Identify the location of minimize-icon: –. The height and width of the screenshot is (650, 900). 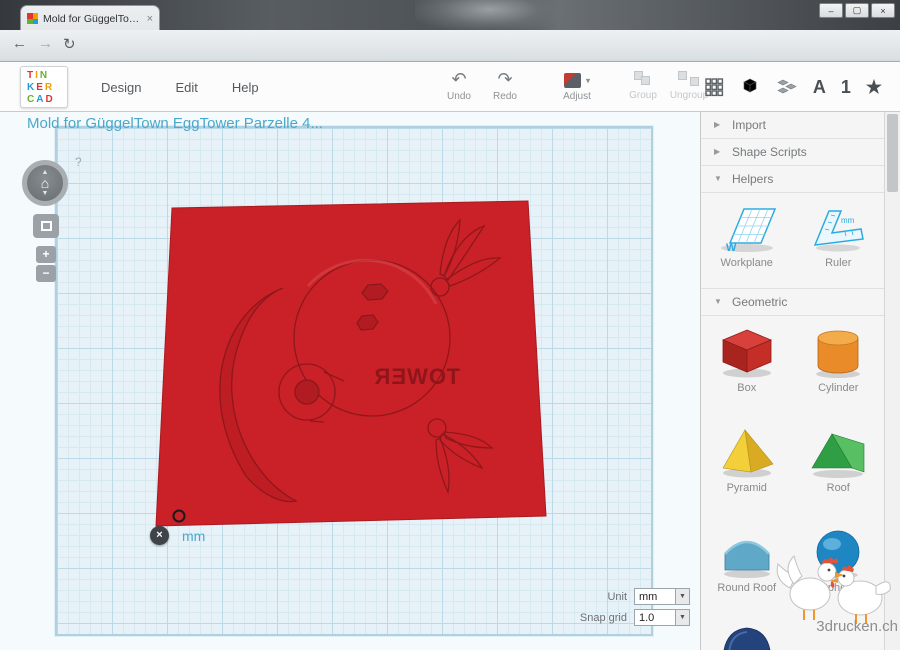
(831, 10).